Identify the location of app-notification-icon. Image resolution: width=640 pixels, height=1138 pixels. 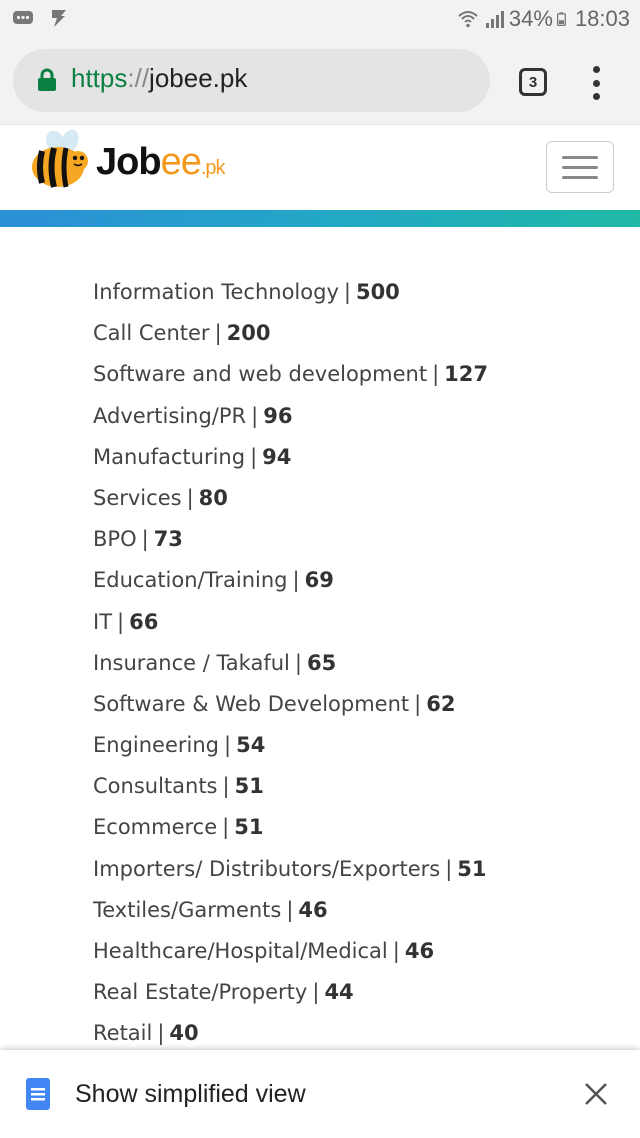
(59, 18).